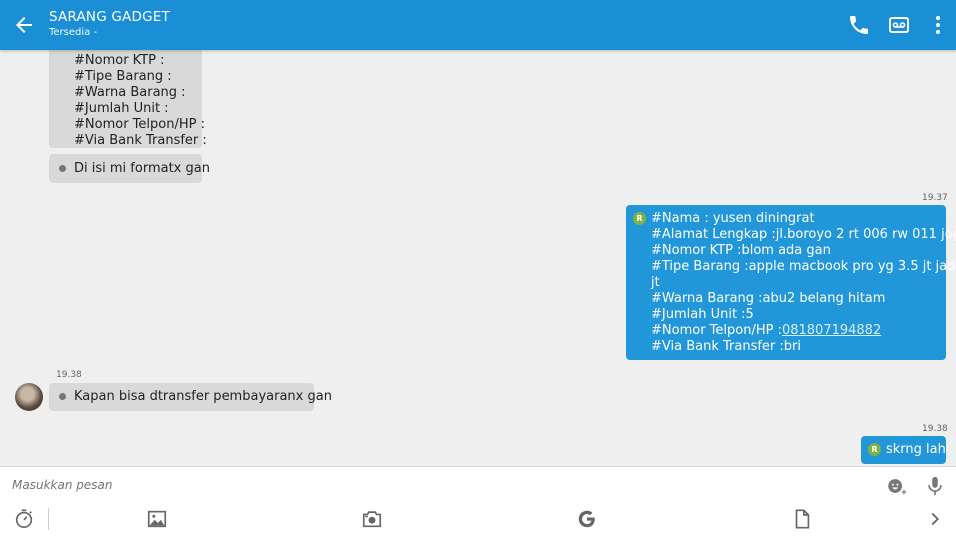 The image size is (956, 537). Describe the element at coordinates (916, 449) in the screenshot. I see `message-text: skrng lah` at that location.